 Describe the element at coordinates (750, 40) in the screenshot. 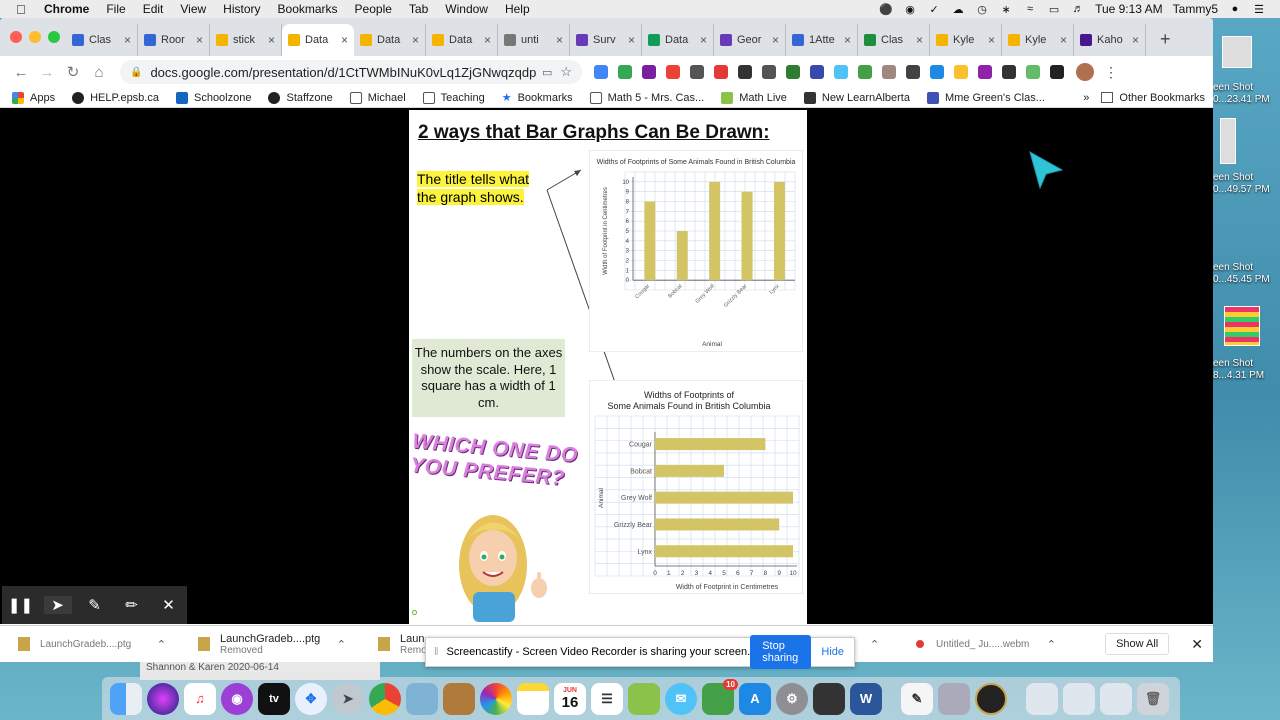

I see `browser-tab: Geor ×` at that location.